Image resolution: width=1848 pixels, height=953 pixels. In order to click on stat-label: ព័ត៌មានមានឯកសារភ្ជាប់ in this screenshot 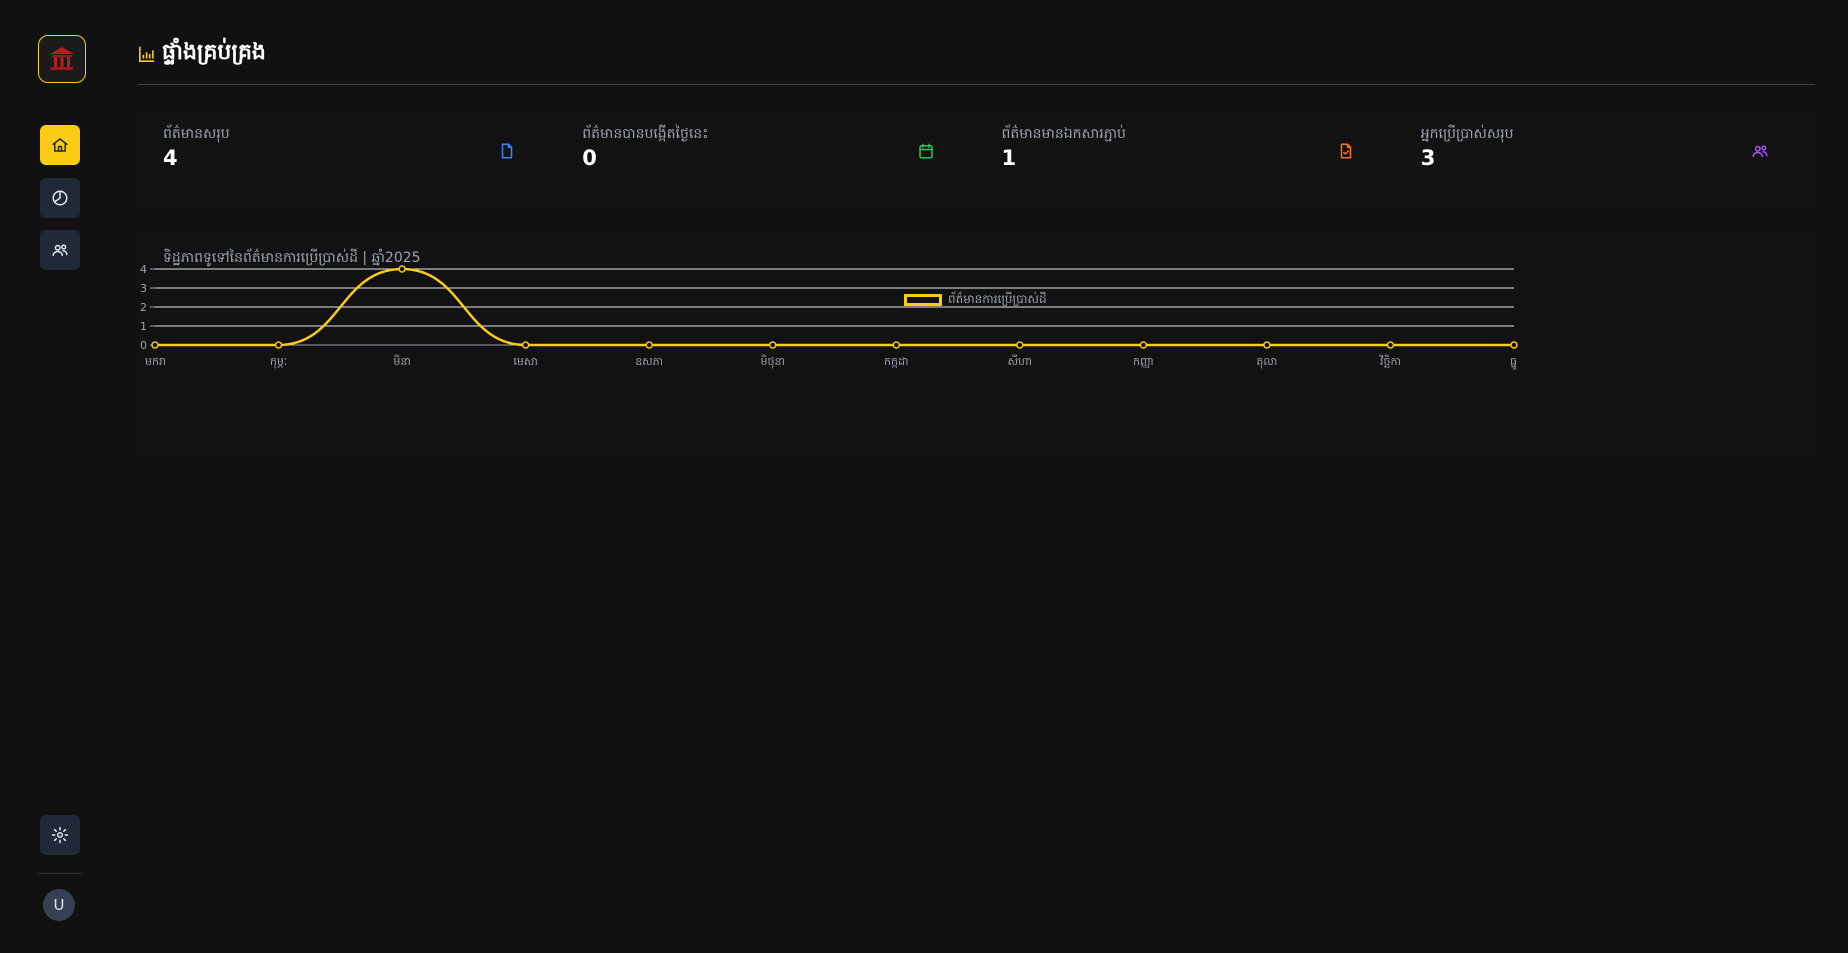, I will do `click(1063, 134)`.